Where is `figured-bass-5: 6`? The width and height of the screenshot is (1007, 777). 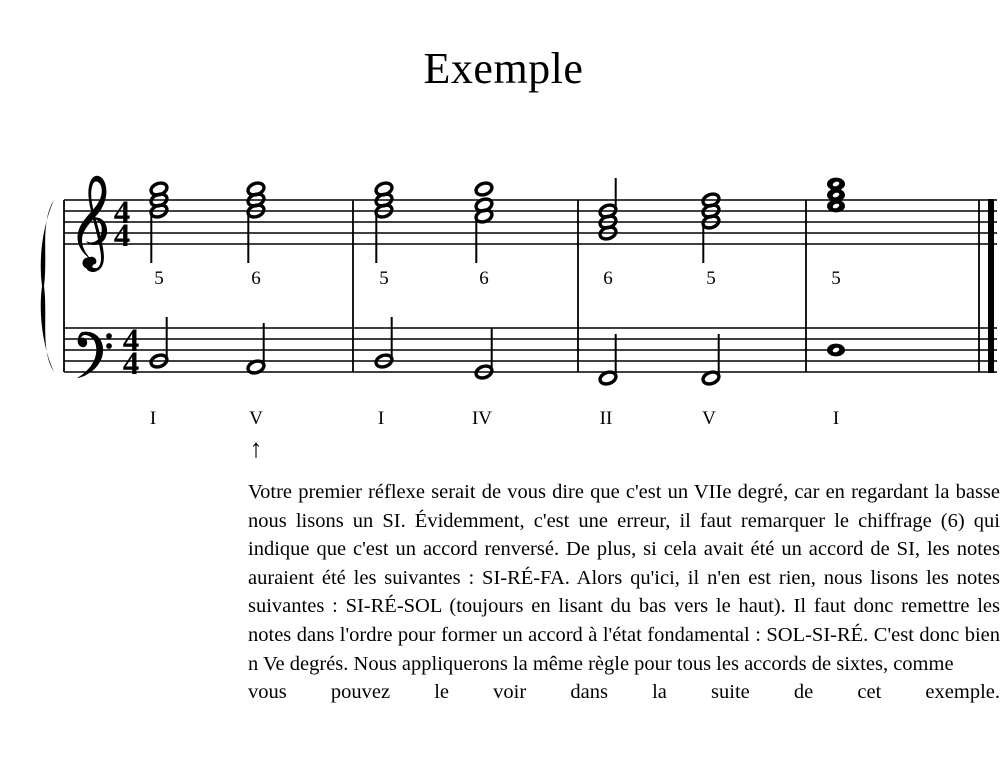
figured-bass-5: 6 is located at coordinates (608, 278).